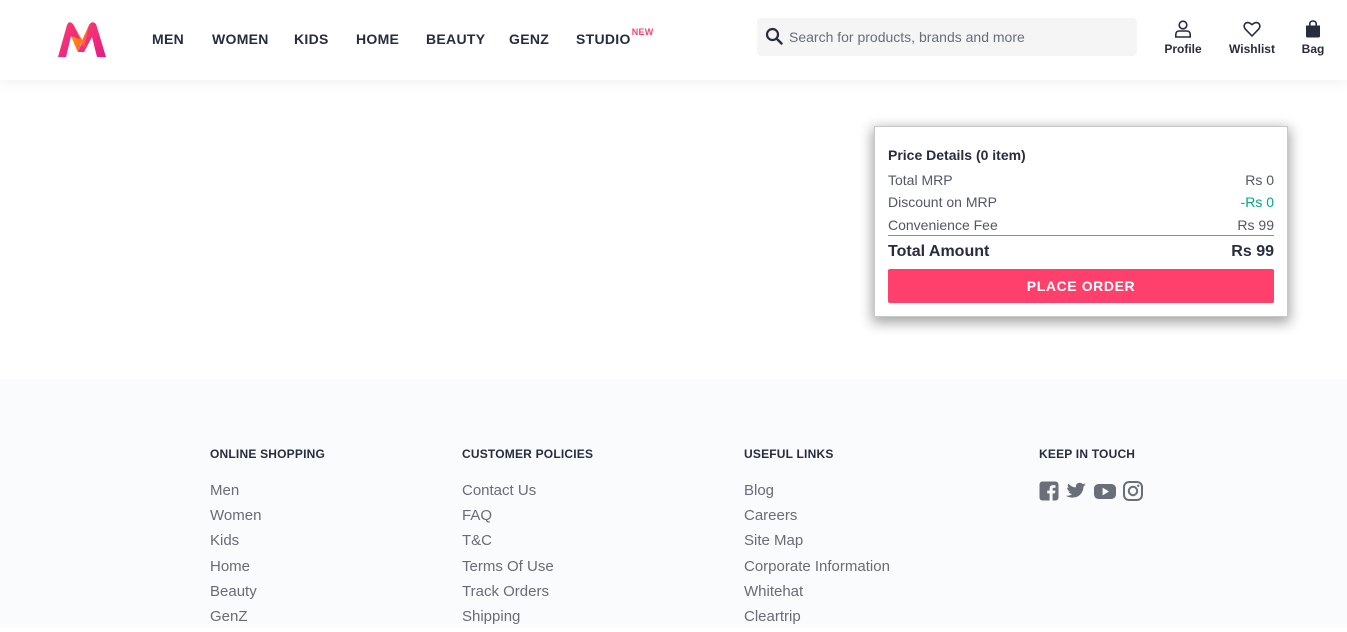  Describe the element at coordinates (1081, 252) in the screenshot. I see `total-amount-row: Total Amount Rs 99` at that location.